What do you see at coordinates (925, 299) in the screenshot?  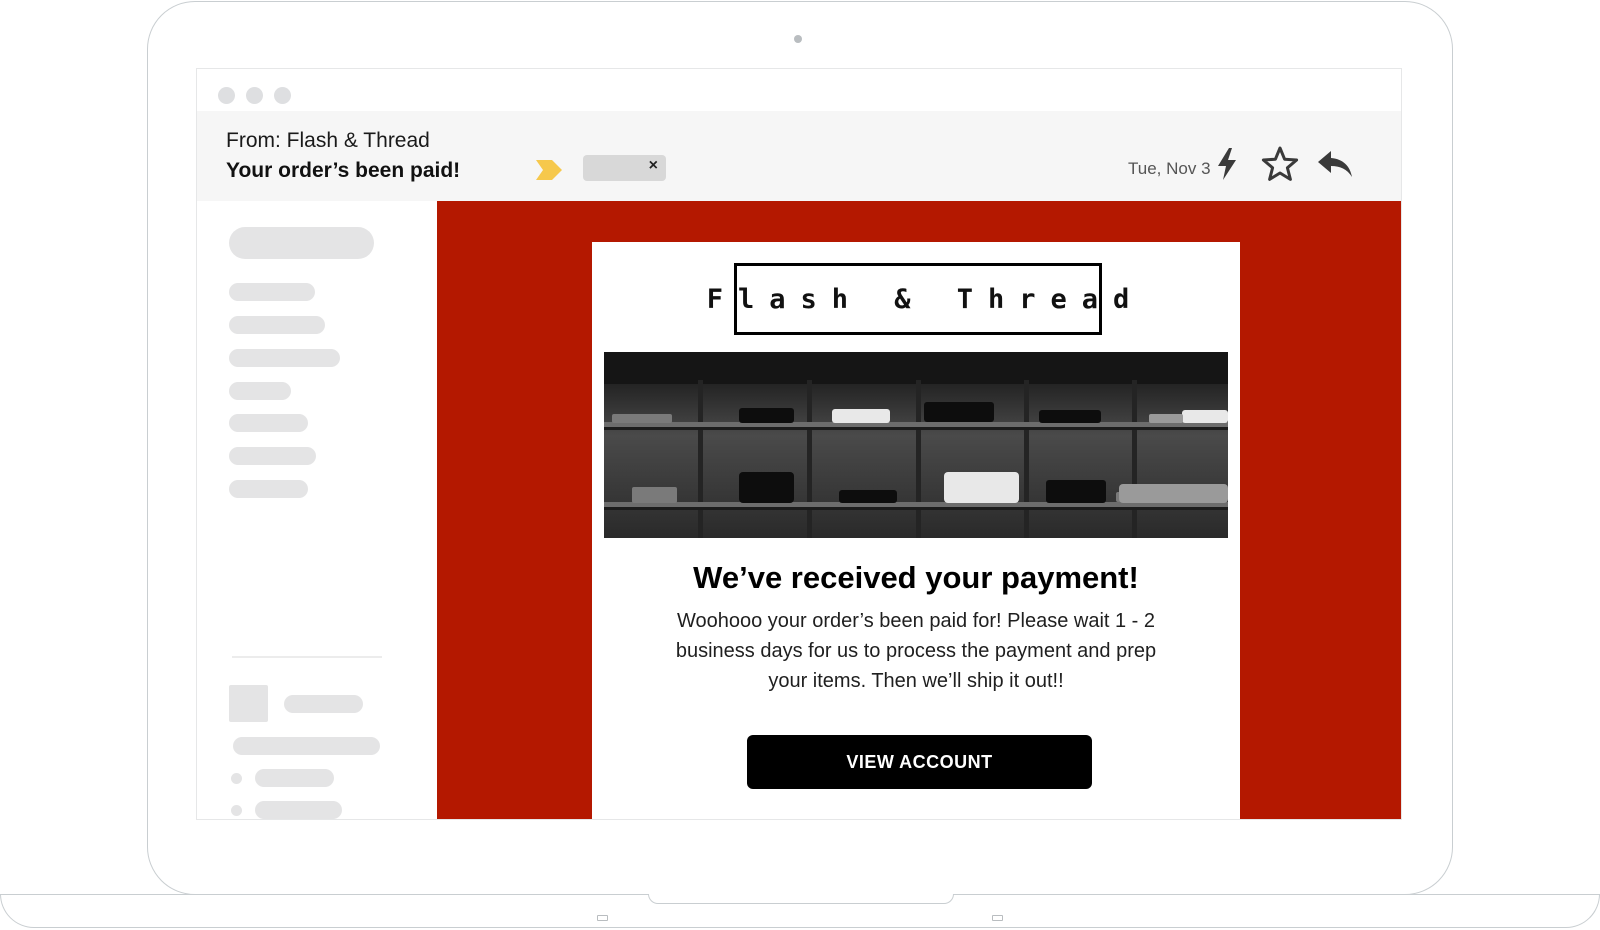 I see `brand-logo-text: Flash & Thread` at bounding box center [925, 299].